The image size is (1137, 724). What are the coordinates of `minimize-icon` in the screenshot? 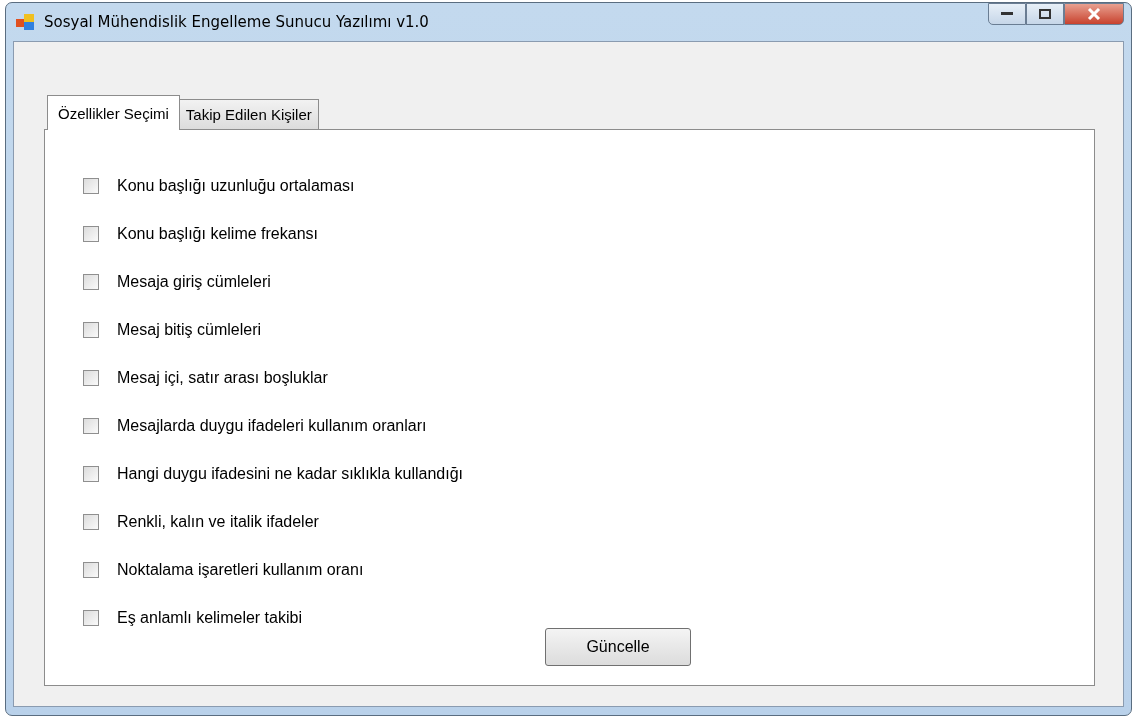 It's located at (1007, 14).